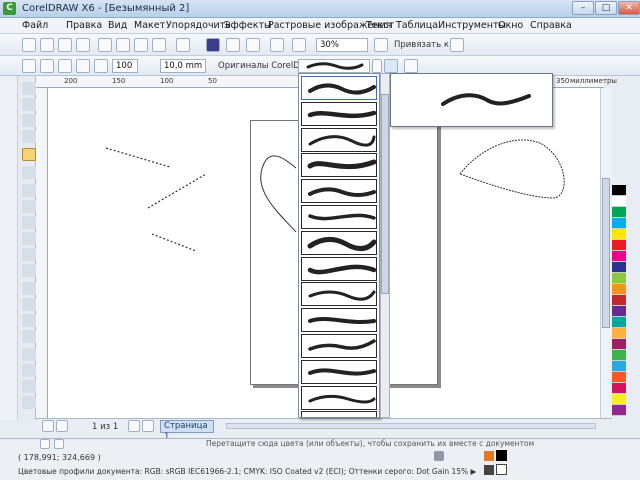  Describe the element at coordinates (48, 426) in the screenshot. I see `first-page-icon` at that location.